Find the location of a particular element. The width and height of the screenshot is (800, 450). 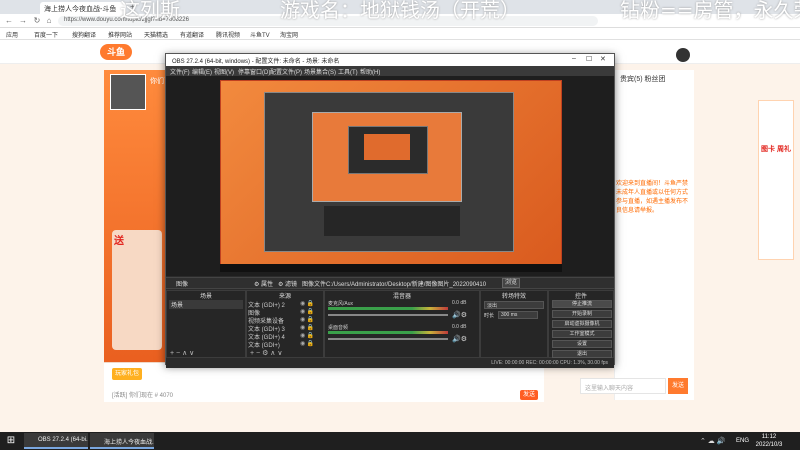

mixer-channel-name: 麦克风/Aux is located at coordinates (341, 304).